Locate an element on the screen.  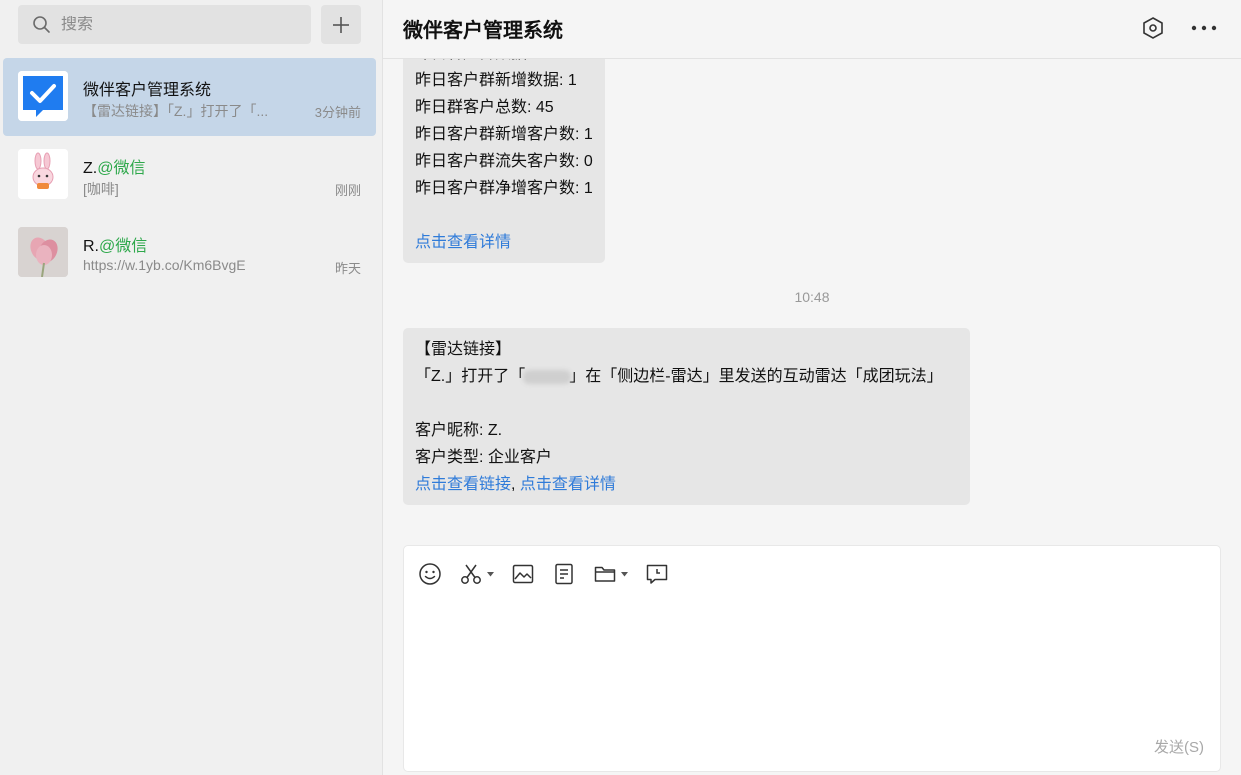
search-input is located at coordinates (171, 24).